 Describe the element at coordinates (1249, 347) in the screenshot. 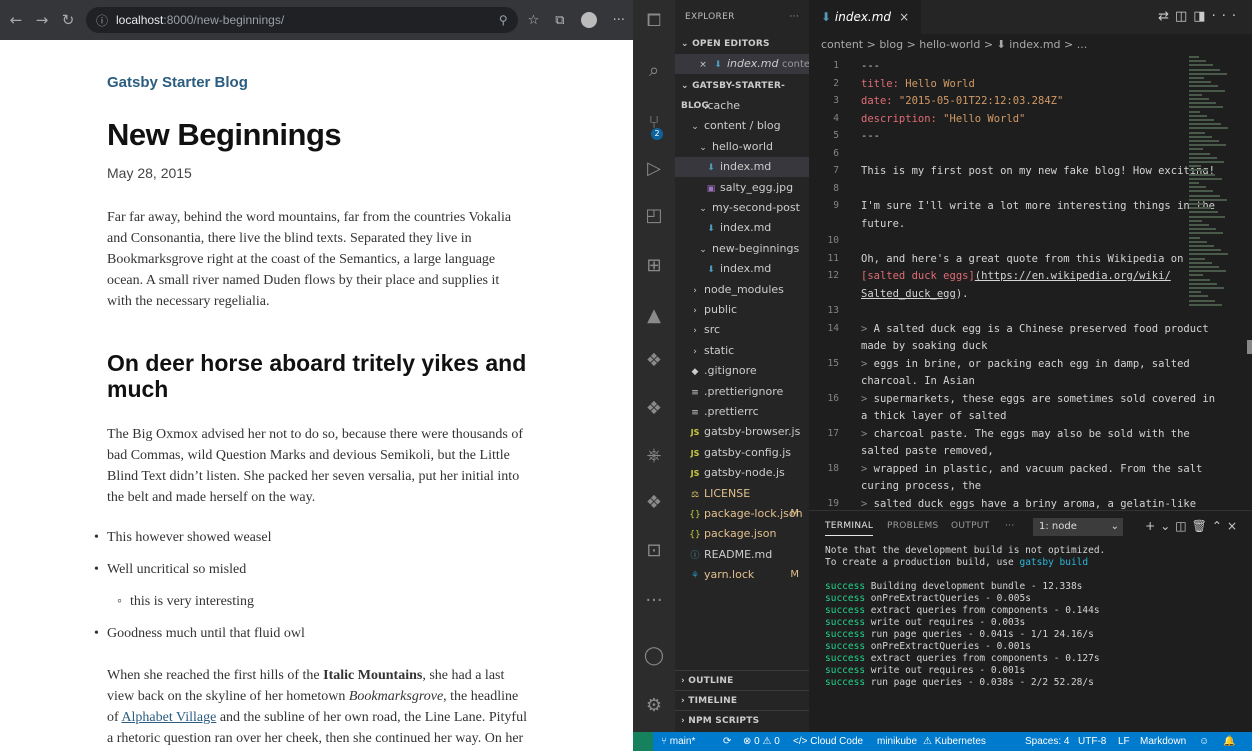

I see `scrollbar` at that location.